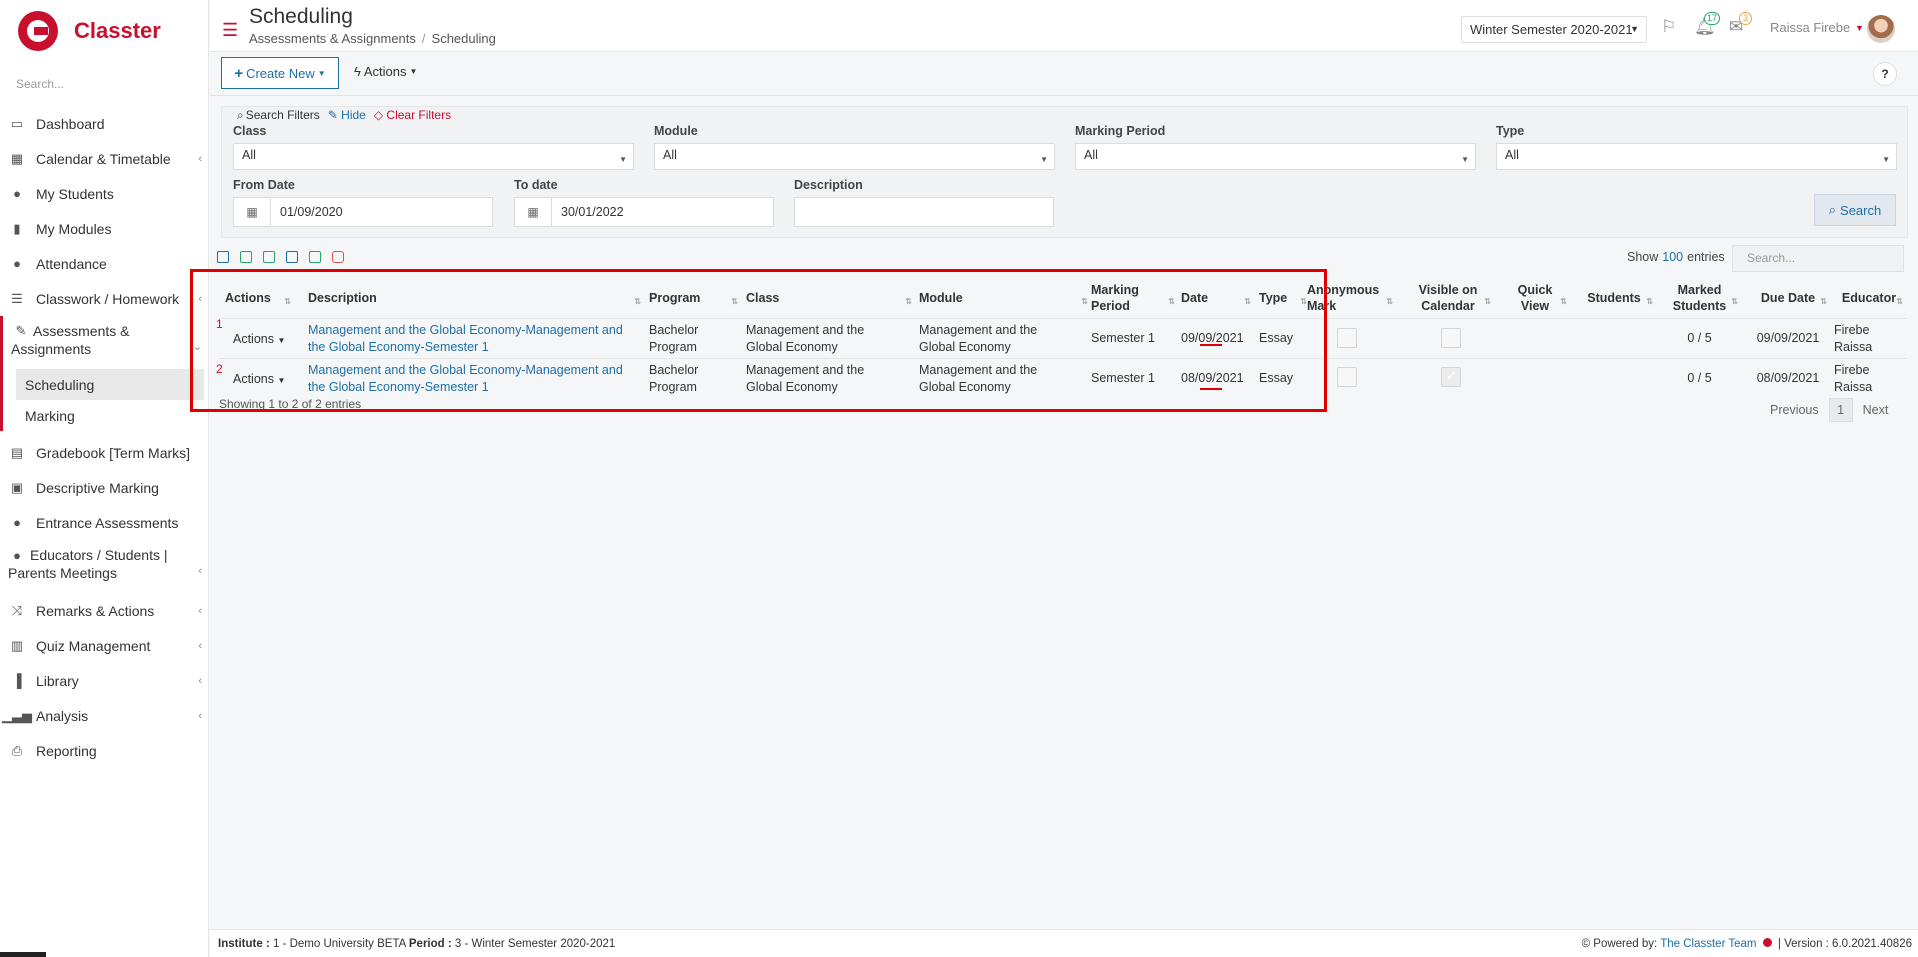 This screenshot has height=957, width=1918. I want to click on sidebar-item-label: Reporting, so click(66, 750).